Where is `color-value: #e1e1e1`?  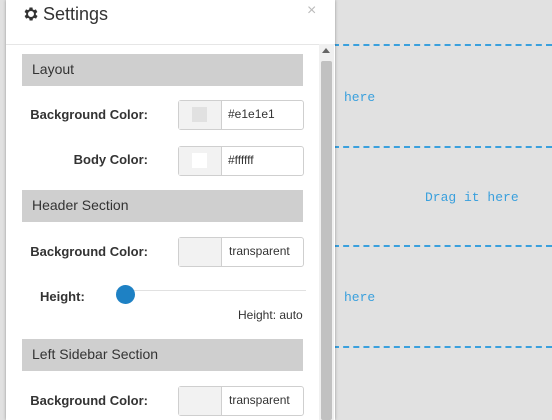
color-value: #e1e1e1 is located at coordinates (251, 114).